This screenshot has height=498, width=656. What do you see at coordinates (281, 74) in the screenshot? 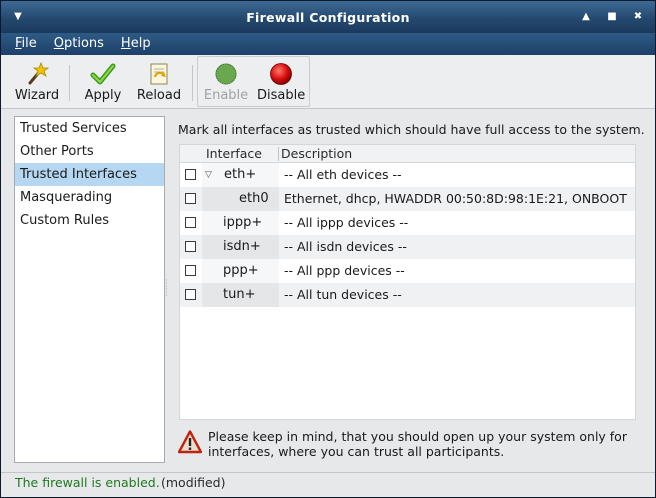
I see `disable-red-light-icon` at bounding box center [281, 74].